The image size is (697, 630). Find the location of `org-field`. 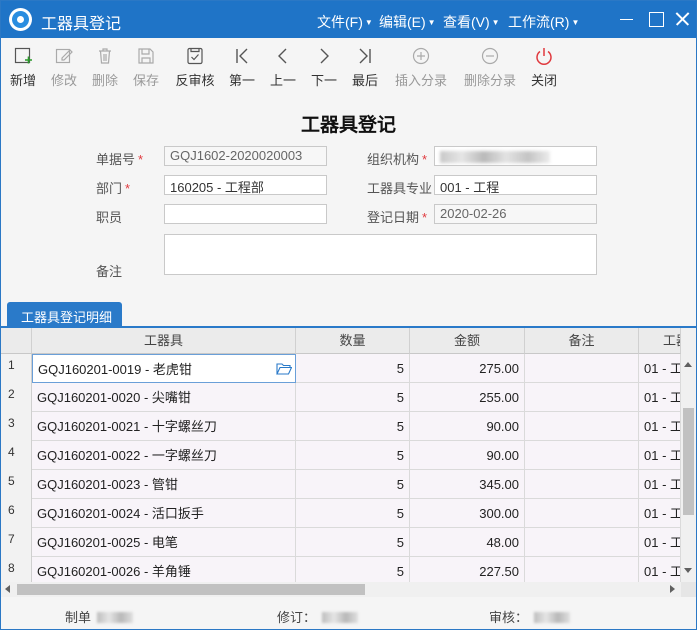

org-field is located at coordinates (515, 156).